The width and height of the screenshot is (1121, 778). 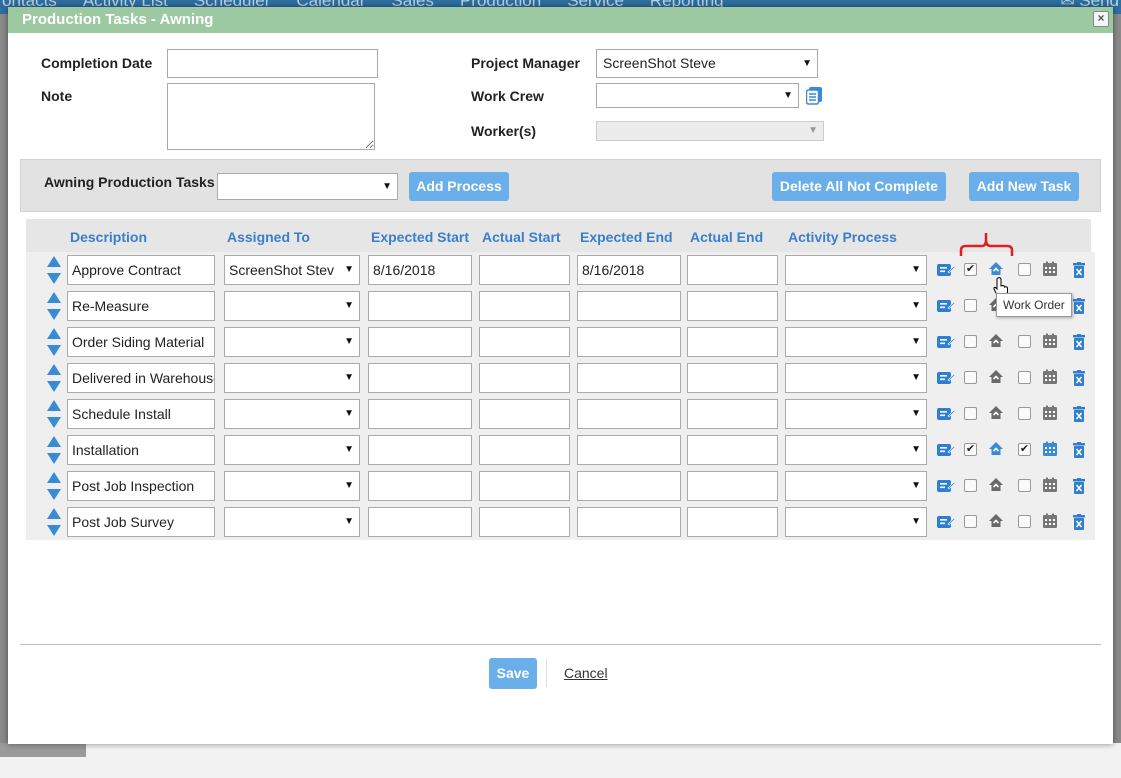 I want to click on workers-select: ▼, so click(x=710, y=131).